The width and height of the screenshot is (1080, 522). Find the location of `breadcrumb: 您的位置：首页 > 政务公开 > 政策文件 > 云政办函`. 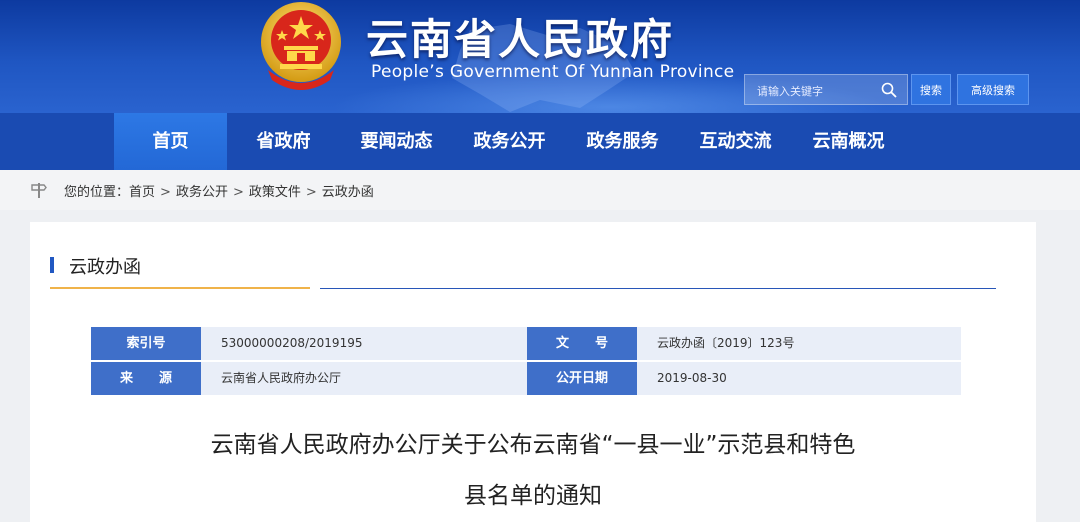

breadcrumb: 您的位置：首页 > 政务公开 > 政策文件 > 云政办函 is located at coordinates (540, 190).